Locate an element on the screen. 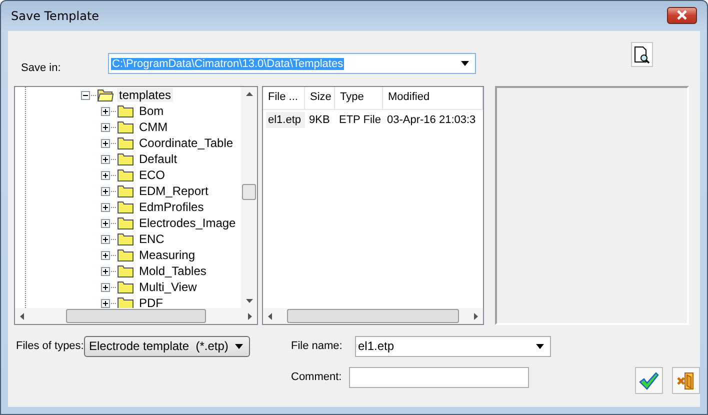 This screenshot has width=708, height=415. comment-field is located at coordinates (439, 377).